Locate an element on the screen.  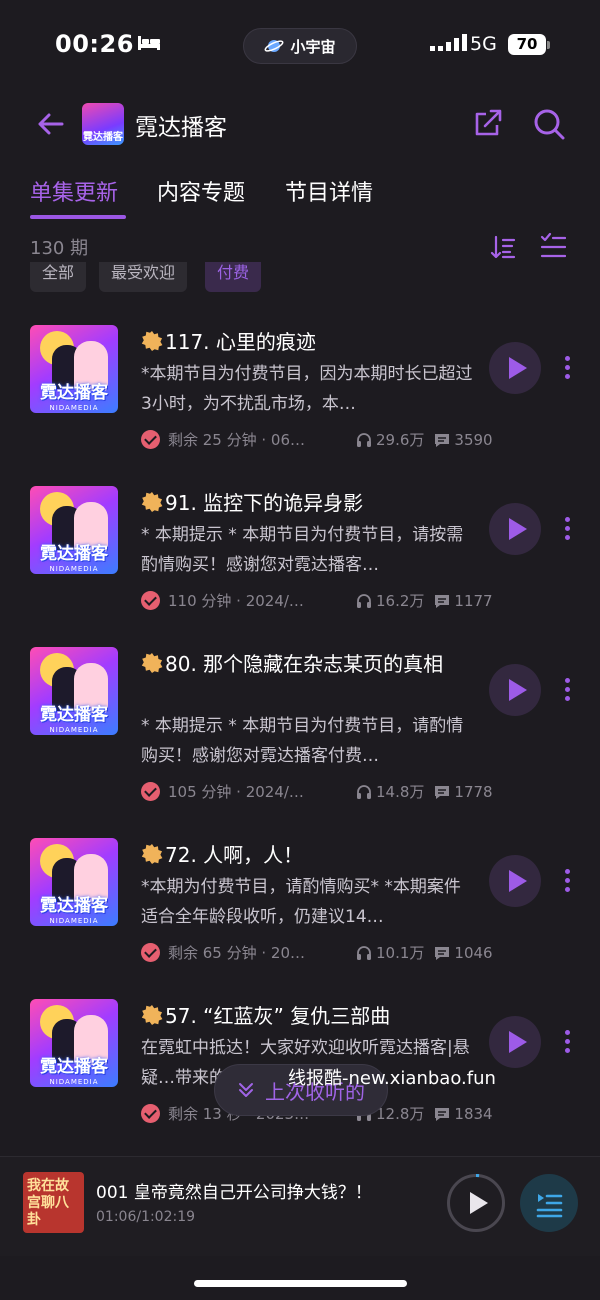
comments-count: 1778 is located at coordinates (473, 791).